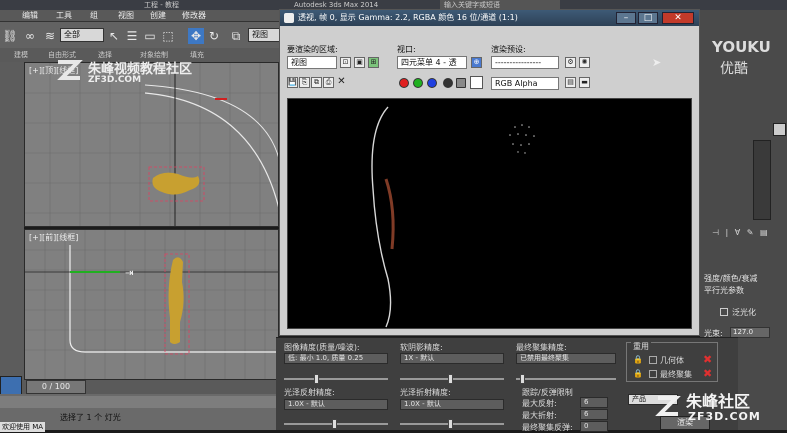  What do you see at coordinates (138, 413) in the screenshot?
I see `status-bar: 选择了 1 个 灯光 欢迎使用 MA` at bounding box center [138, 413].